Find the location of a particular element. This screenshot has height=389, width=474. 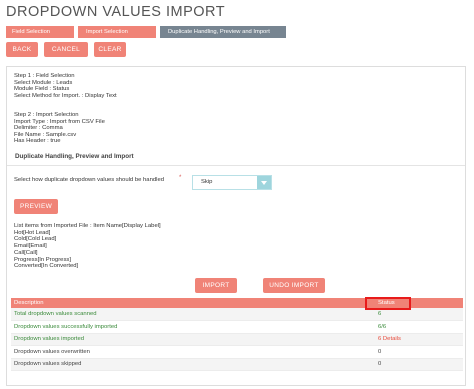

row-description: Dropdown values imported is located at coordinates (193, 339).